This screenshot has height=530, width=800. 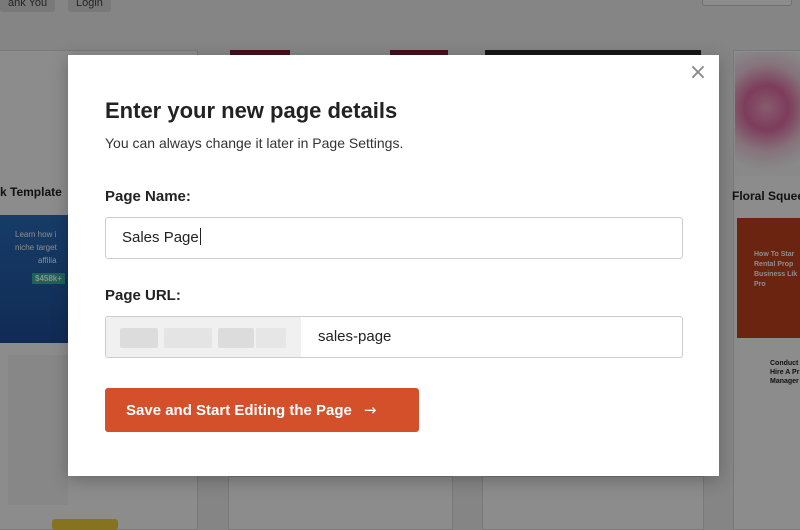 I want to click on close-icon: ×, so click(x=698, y=73).